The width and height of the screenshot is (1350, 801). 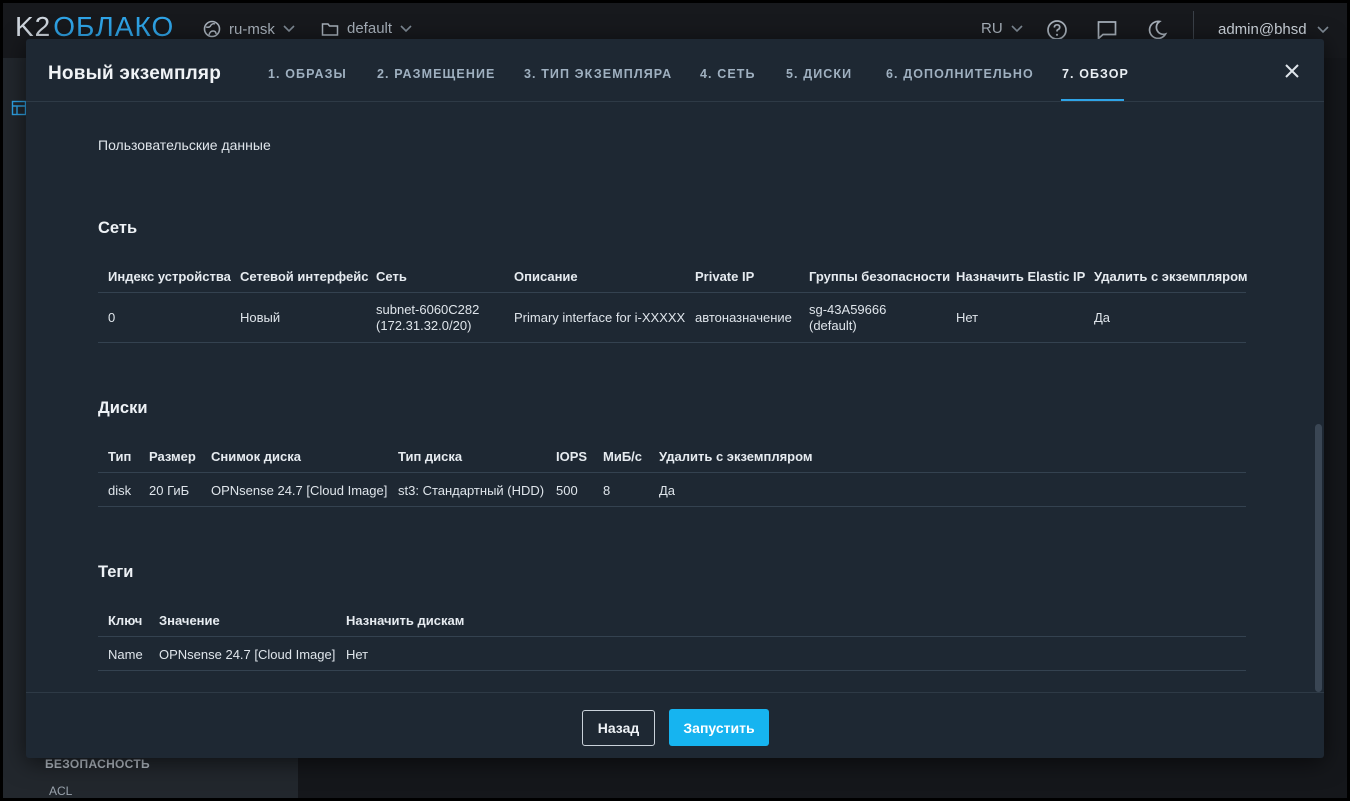 I want to click on folder-icon, so click(x=330, y=29).